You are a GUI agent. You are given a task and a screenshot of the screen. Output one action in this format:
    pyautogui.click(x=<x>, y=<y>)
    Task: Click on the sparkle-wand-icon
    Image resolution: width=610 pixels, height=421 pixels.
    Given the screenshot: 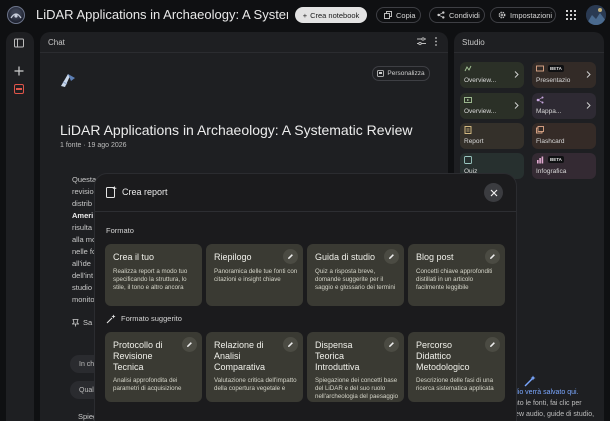 What is the action you would take?
    pyautogui.click(x=530, y=381)
    